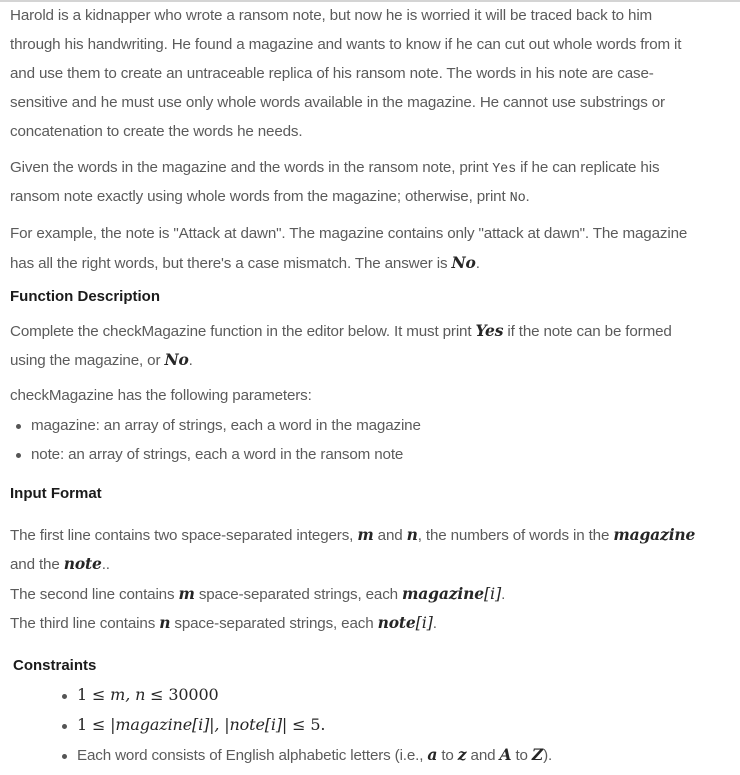 The image size is (740, 775). I want to click on constraint-item: 1 ≤ m, n ≤ 30000, so click(148, 694).